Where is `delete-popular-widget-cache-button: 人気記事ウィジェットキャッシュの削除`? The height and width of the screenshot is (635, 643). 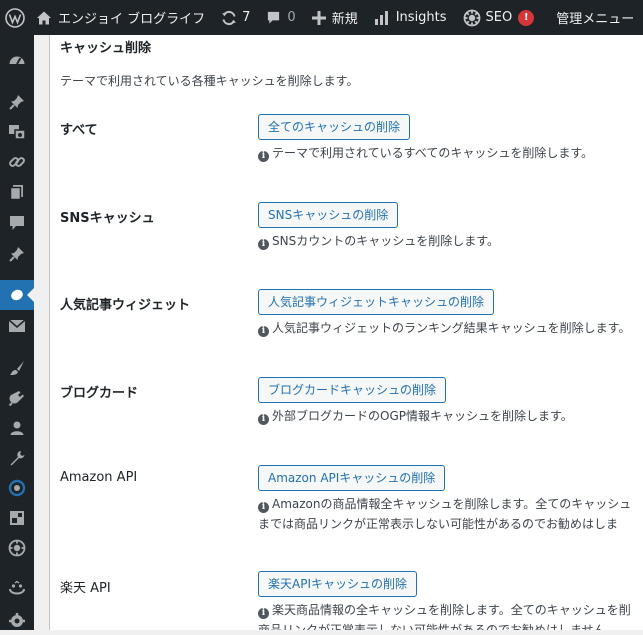
delete-popular-widget-cache-button: 人気記事ウィジェットキャッシュの削除 is located at coordinates (376, 302).